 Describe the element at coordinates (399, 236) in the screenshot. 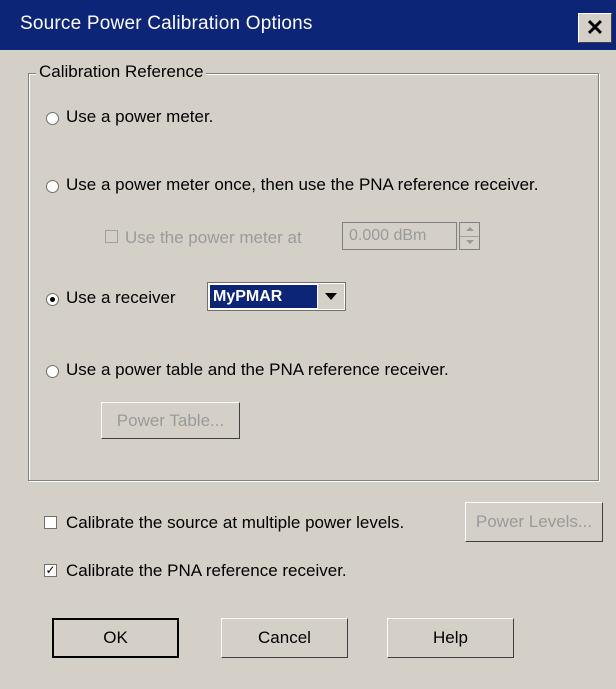

I see `power-meter-level-input: 0.000 dBm` at that location.